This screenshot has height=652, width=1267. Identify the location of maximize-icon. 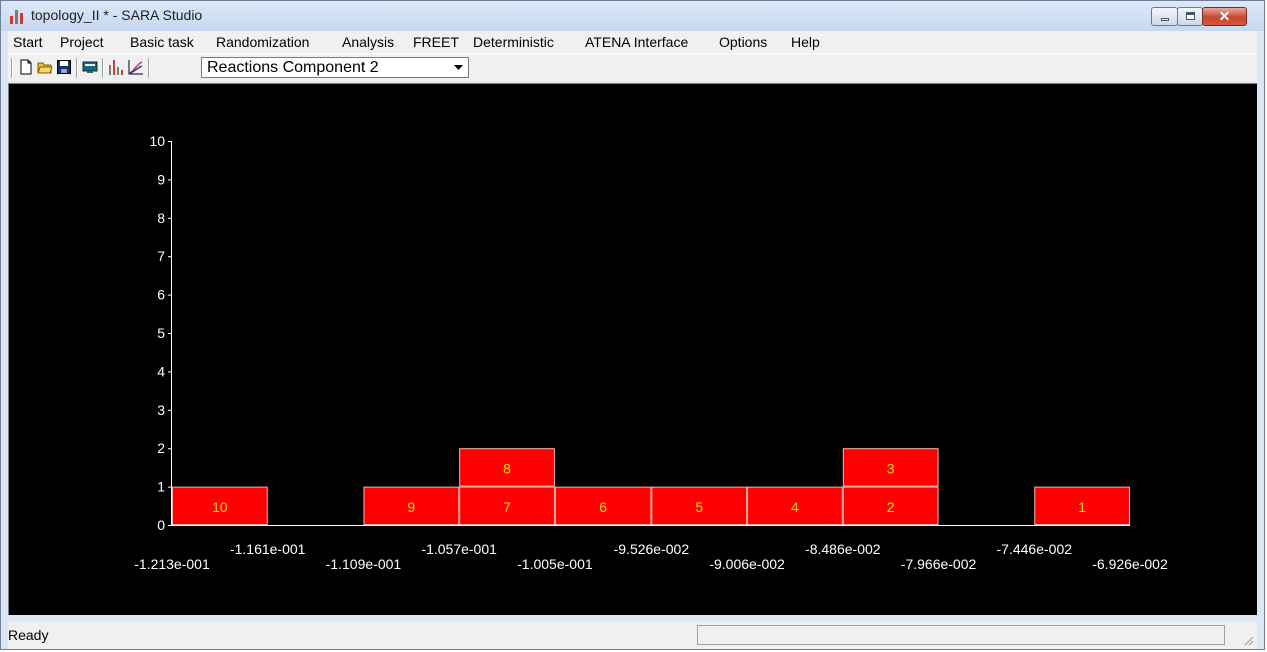
(1190, 16).